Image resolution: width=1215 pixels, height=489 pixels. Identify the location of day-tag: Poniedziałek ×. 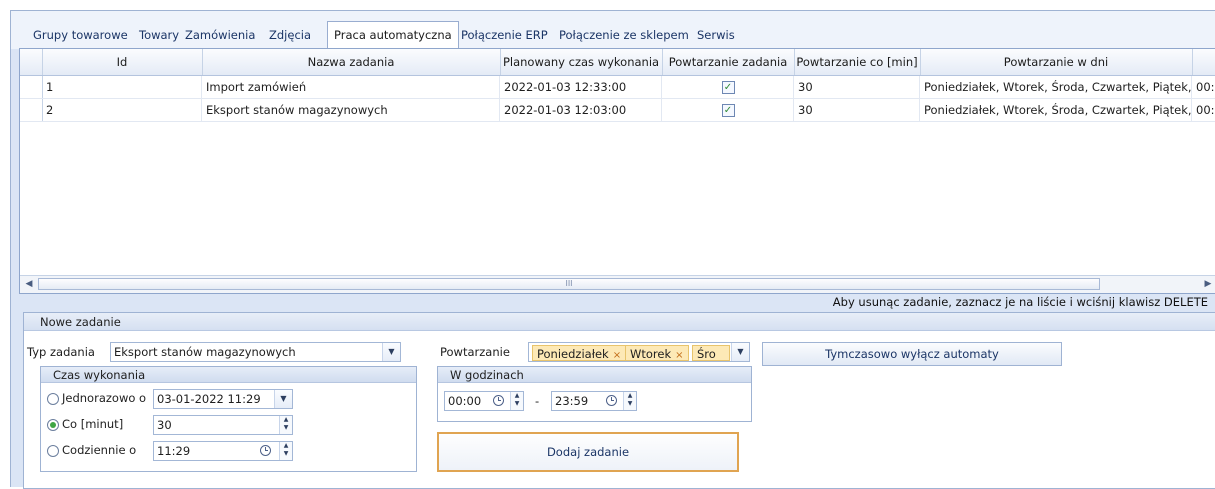
(579, 353).